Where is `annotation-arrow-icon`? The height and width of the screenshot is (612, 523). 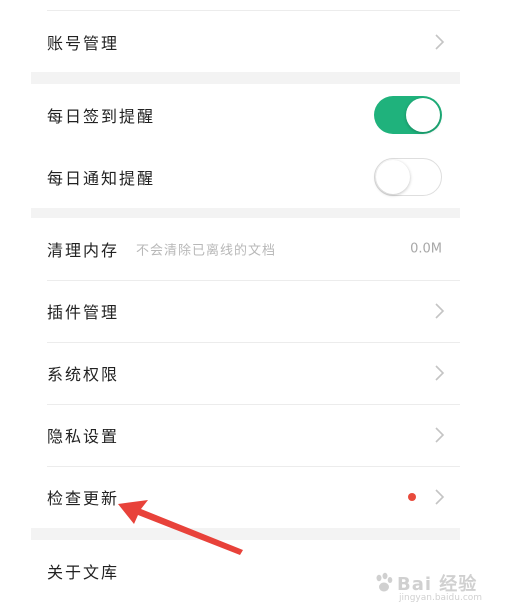 annotation-arrow-icon is located at coordinates (180, 527).